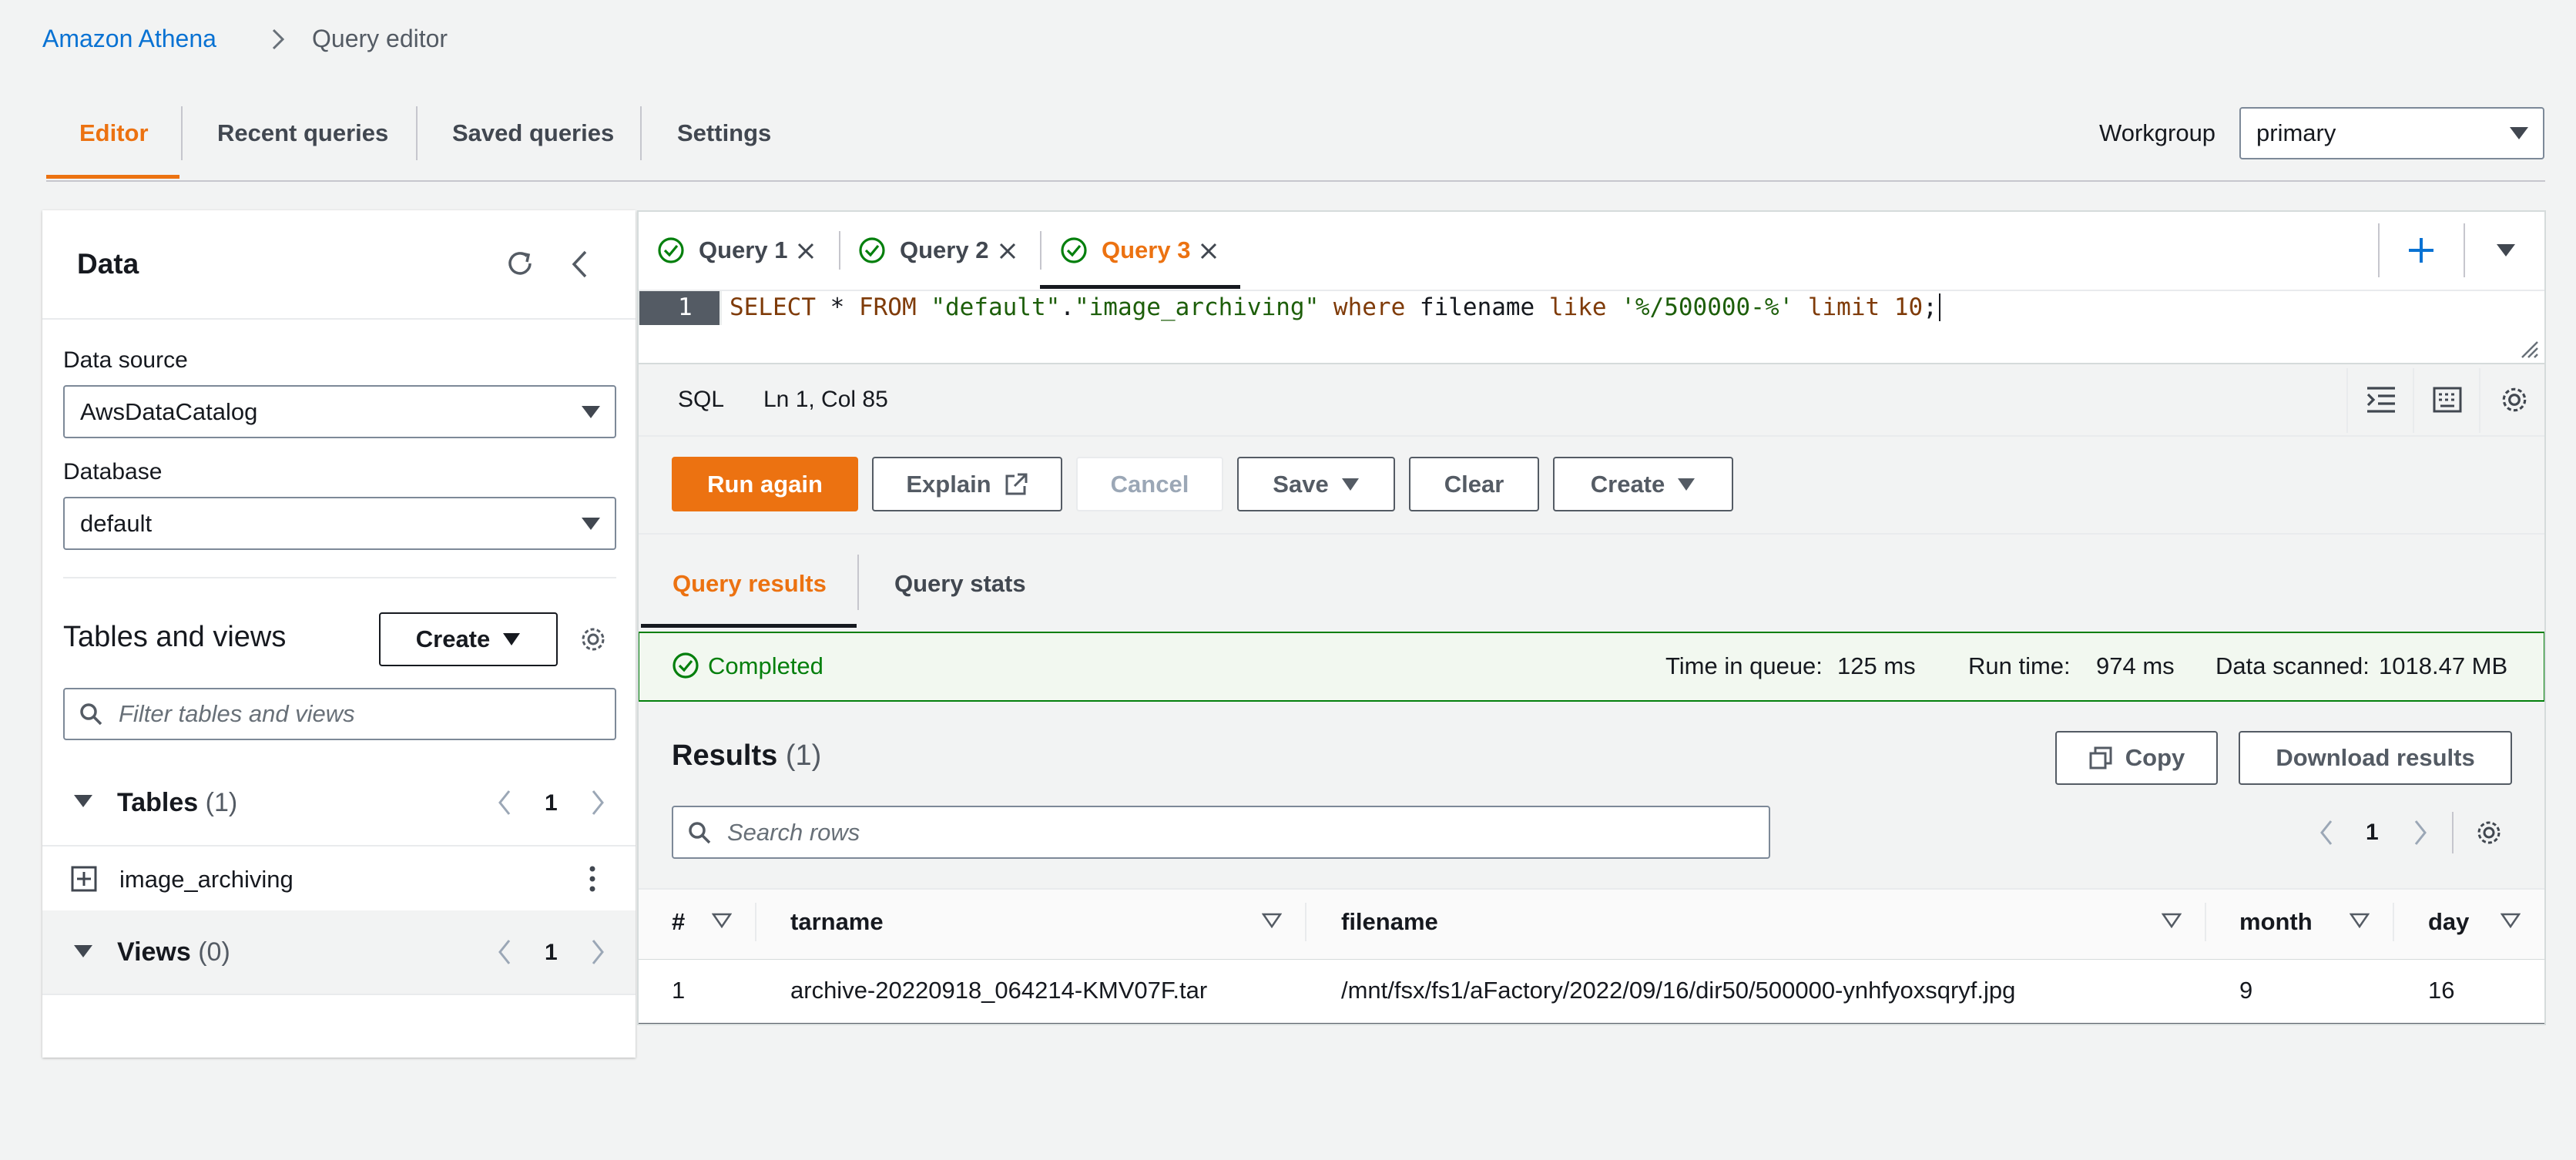 Image resolution: width=2576 pixels, height=1160 pixels. Describe the element at coordinates (173, 952) in the screenshot. I see `views-header: Views (0)` at that location.